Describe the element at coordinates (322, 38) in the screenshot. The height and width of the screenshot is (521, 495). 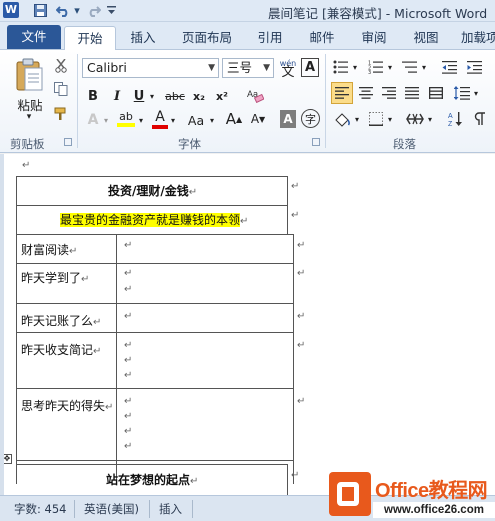
I see `tab-mailings: 邮件` at that location.